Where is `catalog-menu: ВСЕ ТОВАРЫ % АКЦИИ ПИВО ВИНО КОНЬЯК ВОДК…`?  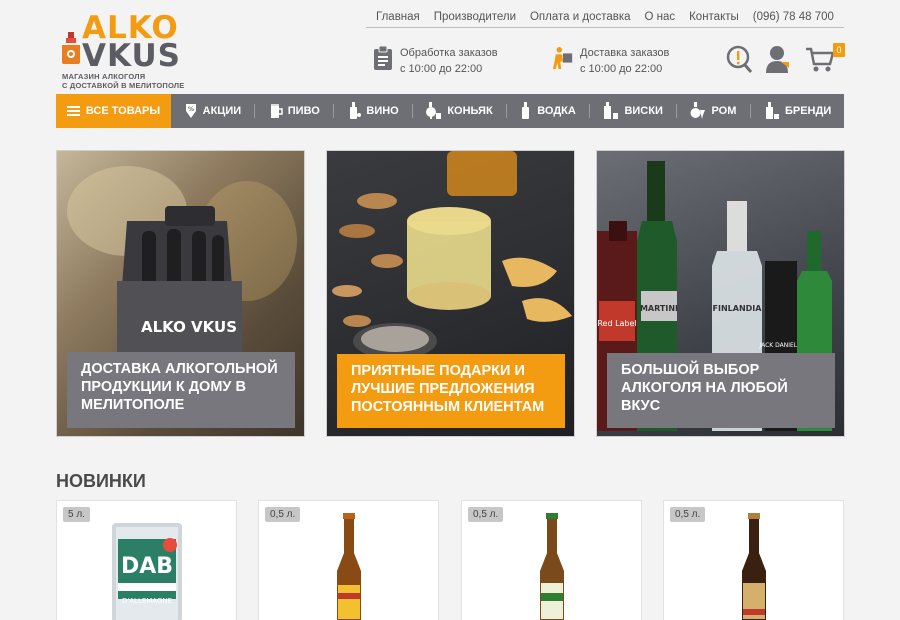 catalog-menu: ВСЕ ТОВАРЫ % АКЦИИ ПИВО ВИНО КОНЬЯК ВОДК… is located at coordinates (450, 111).